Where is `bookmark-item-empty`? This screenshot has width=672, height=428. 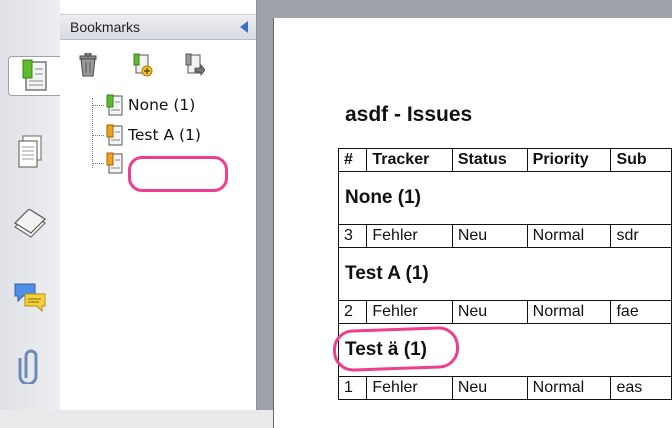
bookmark-item-empty is located at coordinates (110, 163).